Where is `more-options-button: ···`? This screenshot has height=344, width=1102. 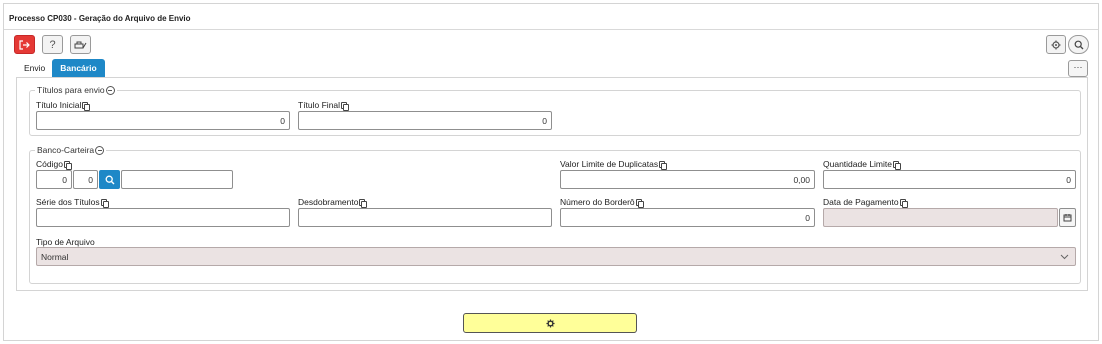
more-options-button: ··· is located at coordinates (1078, 68).